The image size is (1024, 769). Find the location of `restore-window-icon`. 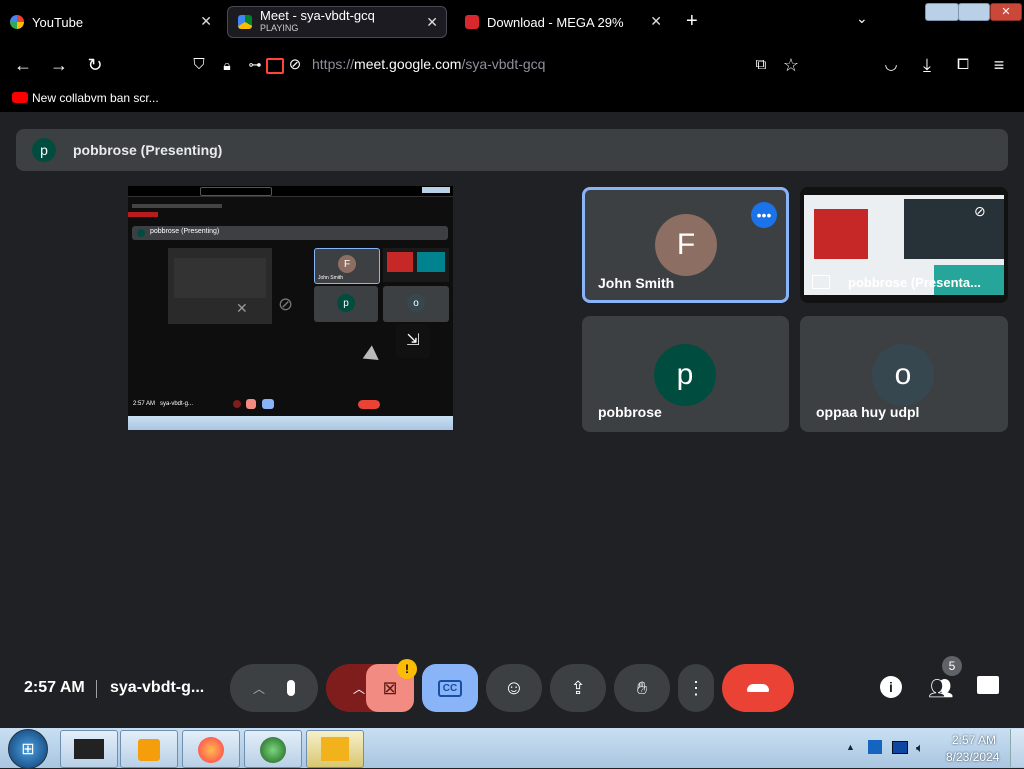

restore-window-icon is located at coordinates (974, 12).